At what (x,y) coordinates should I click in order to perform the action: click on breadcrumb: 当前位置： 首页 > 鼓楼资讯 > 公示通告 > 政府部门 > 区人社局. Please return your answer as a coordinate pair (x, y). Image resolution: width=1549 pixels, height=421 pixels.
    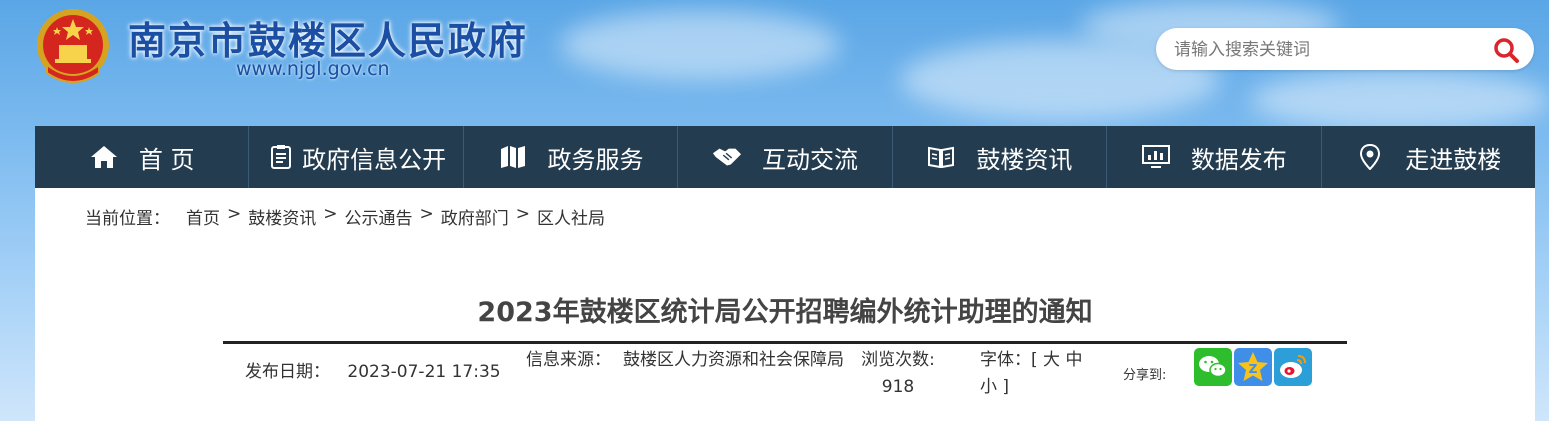
    Looking at the image, I should click on (345, 216).